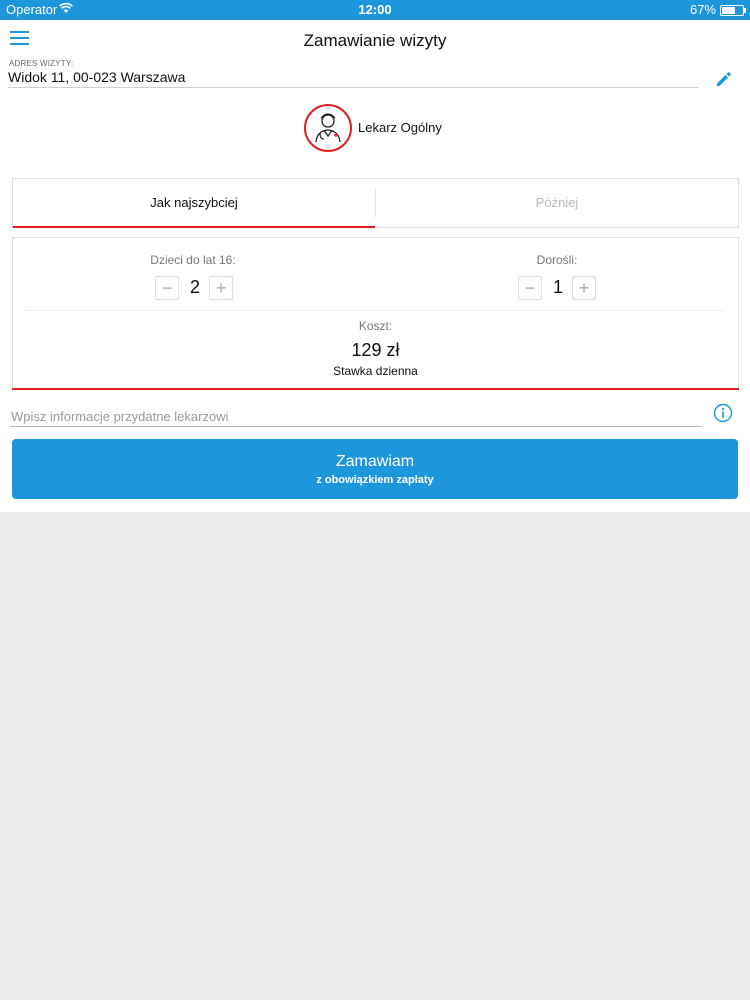  Describe the element at coordinates (375, 350) in the screenshot. I see `cost-value: 129 zł` at that location.